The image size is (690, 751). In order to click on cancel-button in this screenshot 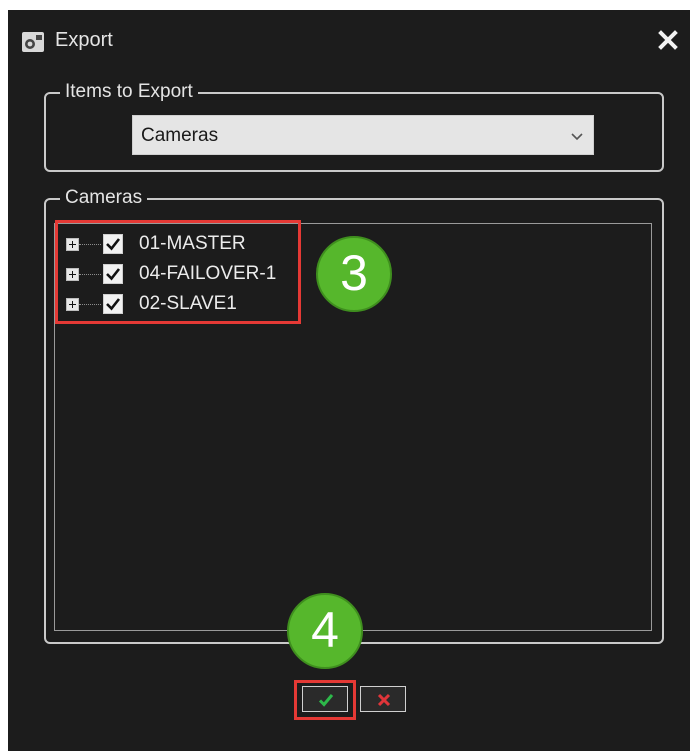, I will do `click(383, 699)`.